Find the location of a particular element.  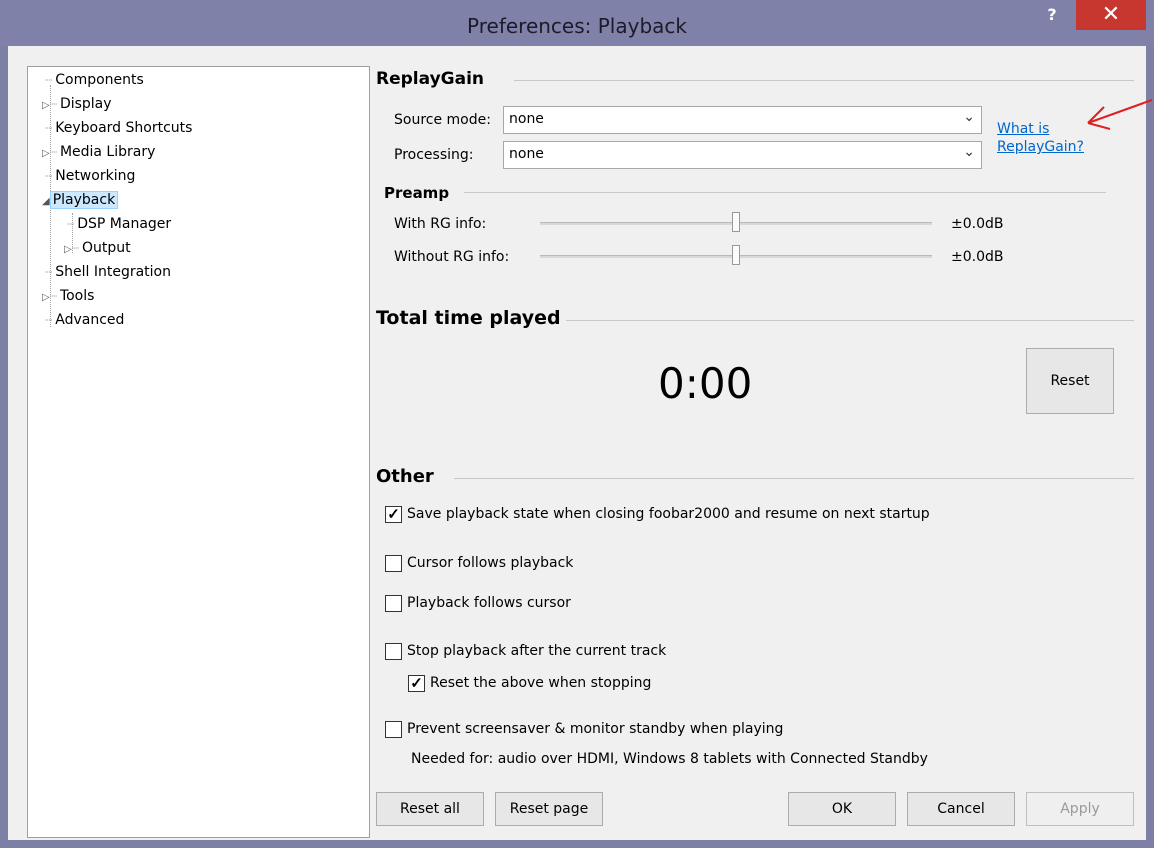

tree-item-display: ▷┈ Display is located at coordinates (78, 104).